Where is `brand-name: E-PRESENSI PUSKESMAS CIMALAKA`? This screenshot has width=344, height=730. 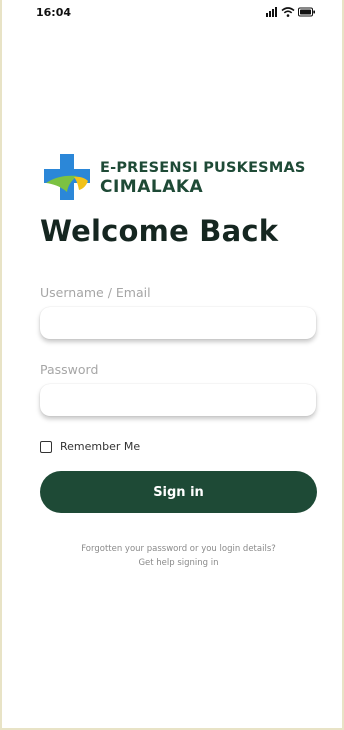
brand-name: E-PRESENSI PUSKESMAS CIMALAKA is located at coordinates (203, 178).